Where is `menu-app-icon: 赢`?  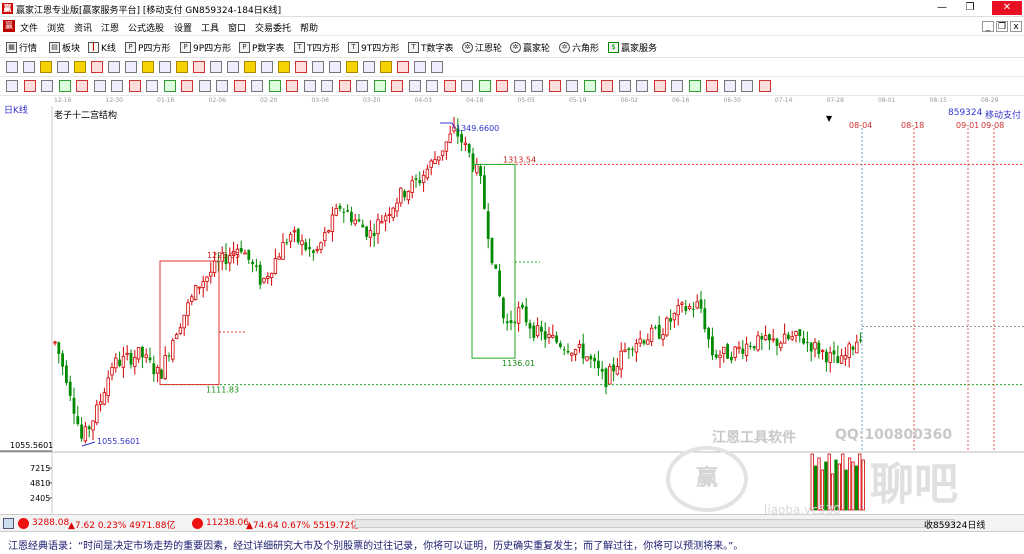
menu-app-icon: 赢 is located at coordinates (9, 26).